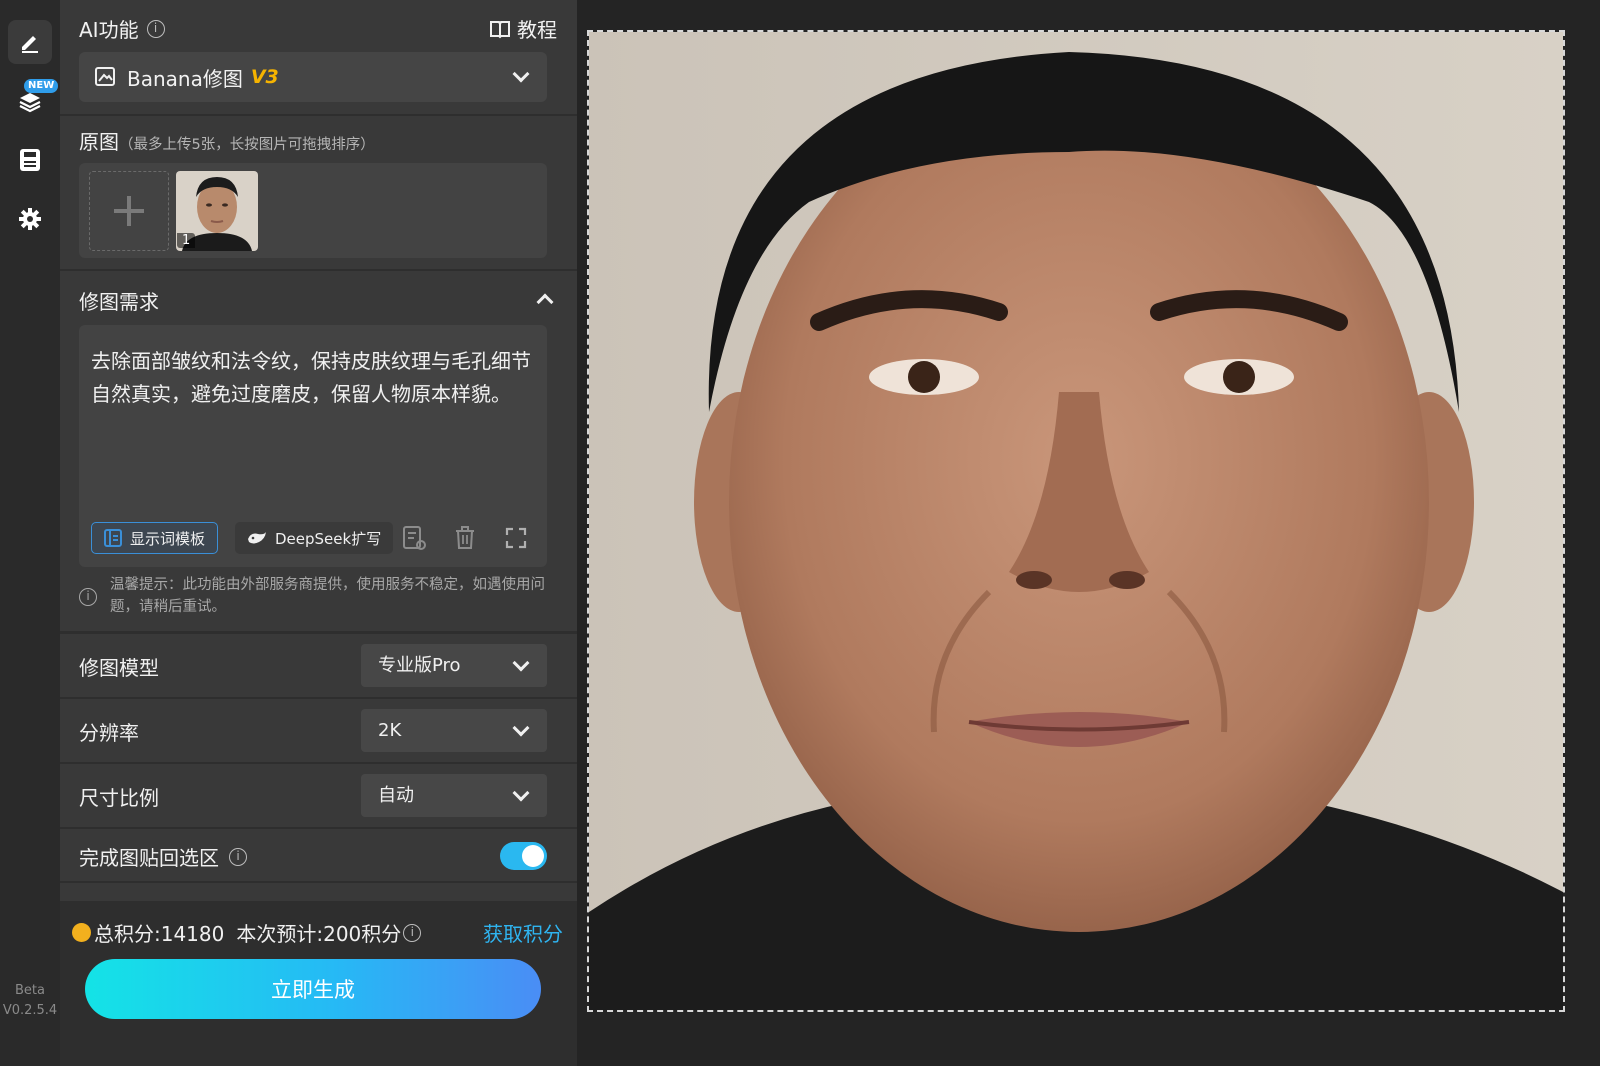 This screenshot has width=1600, height=1066. Describe the element at coordinates (419, 665) in the screenshot. I see `model-value: 专业版Pro` at that location.